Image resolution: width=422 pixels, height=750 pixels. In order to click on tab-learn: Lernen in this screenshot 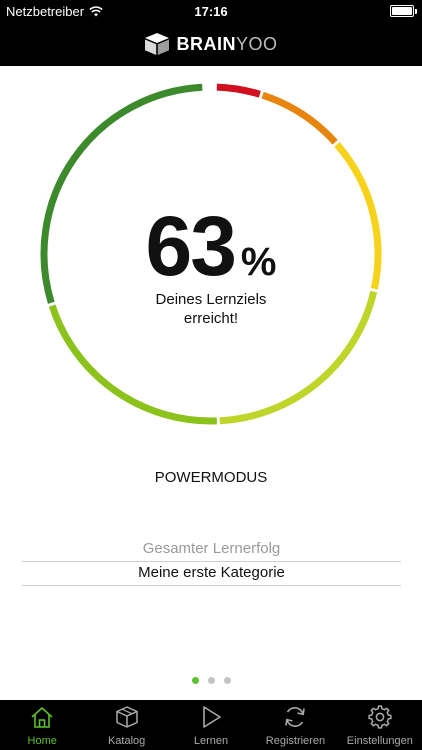, I will do `click(211, 725)`.